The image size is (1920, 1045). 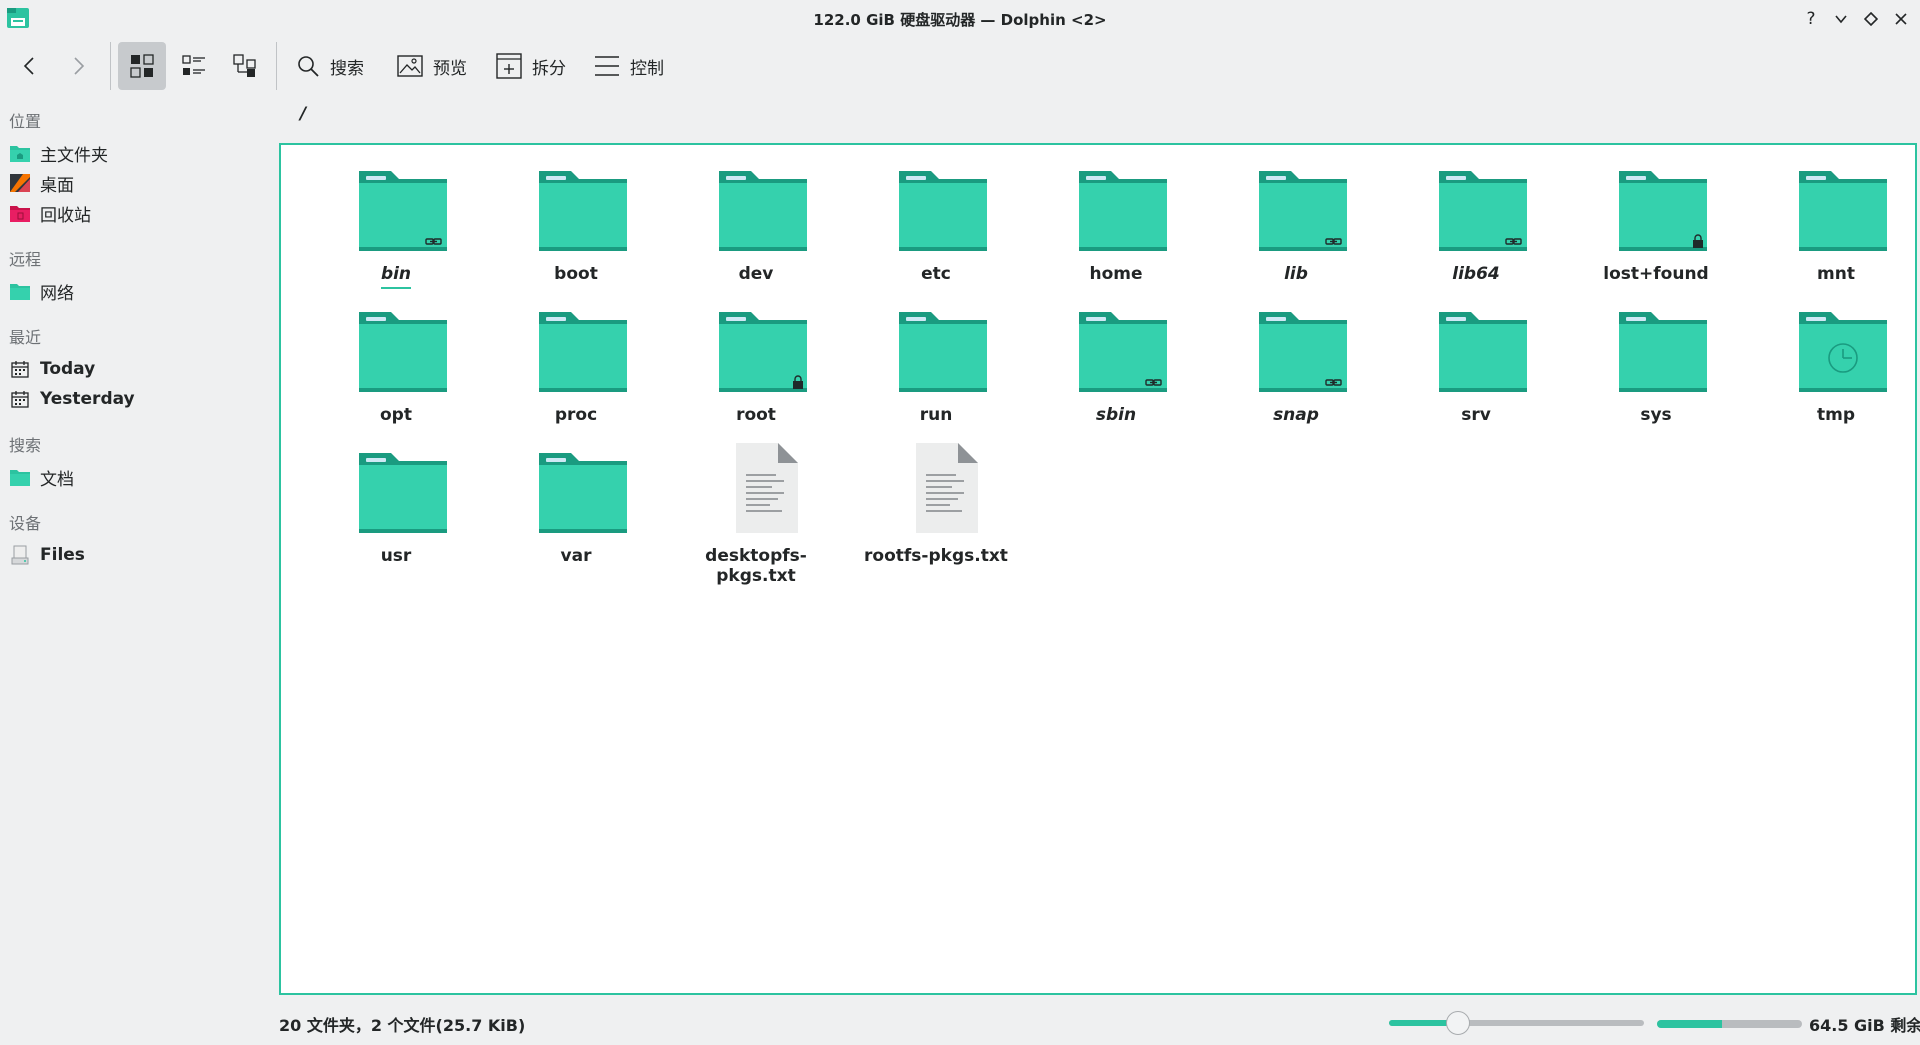 I want to click on folder-item: sys, so click(x=1656, y=367).